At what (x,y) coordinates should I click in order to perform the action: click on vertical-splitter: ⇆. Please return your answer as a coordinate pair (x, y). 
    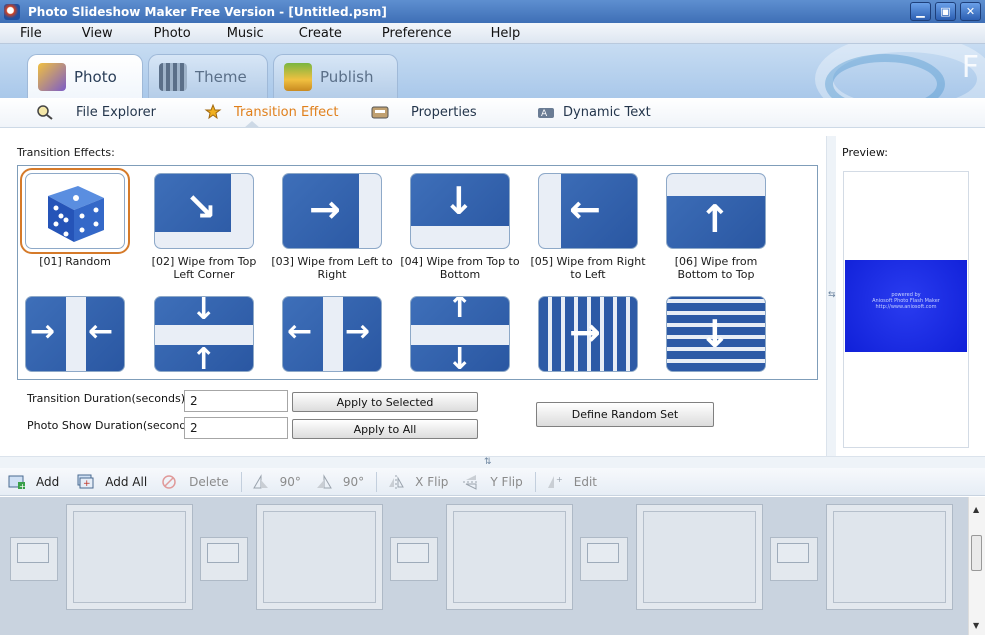
    Looking at the image, I should click on (831, 296).